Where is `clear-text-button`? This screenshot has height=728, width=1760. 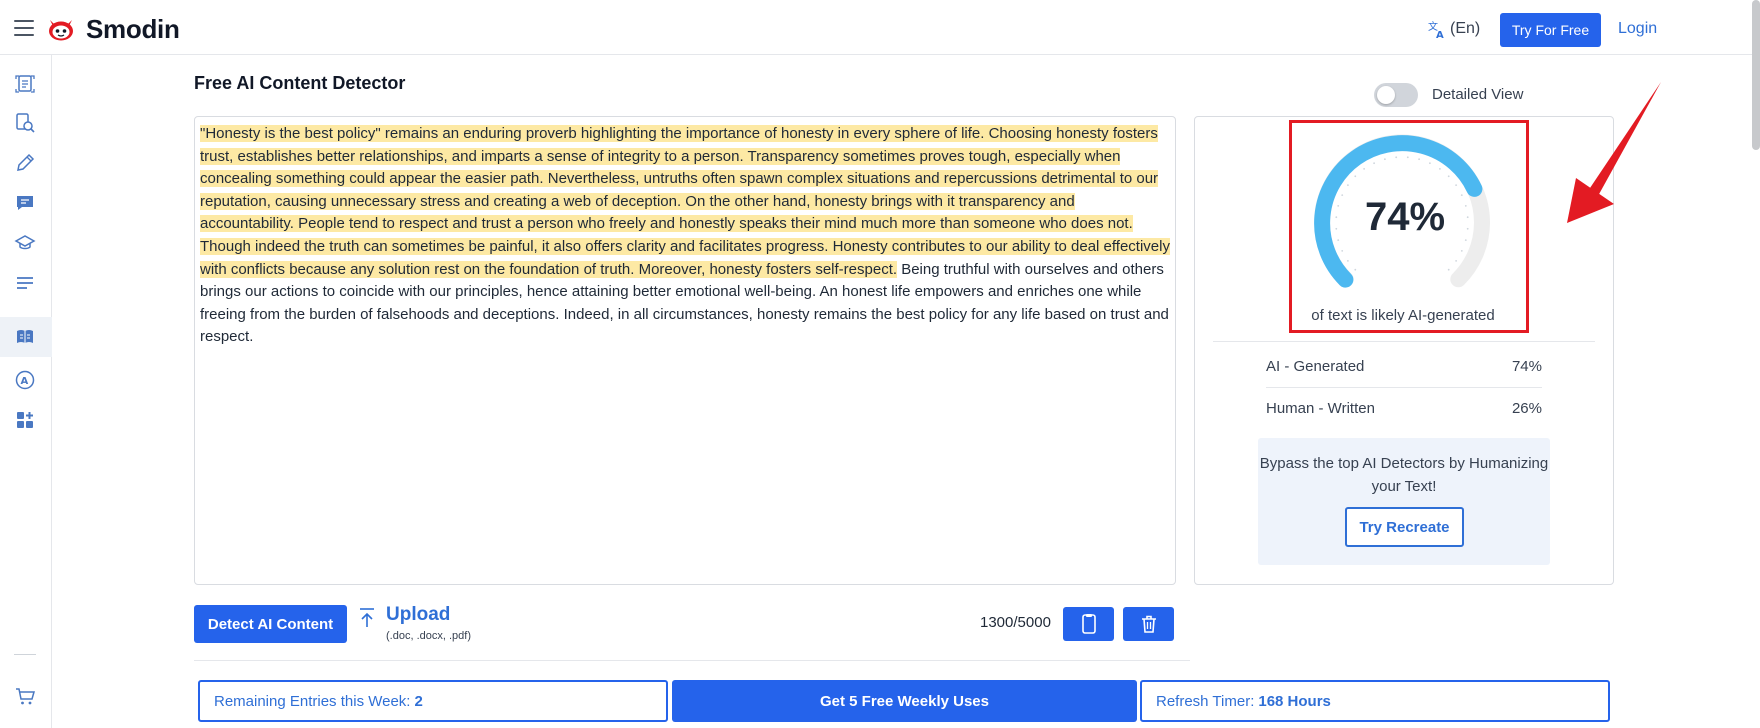 clear-text-button is located at coordinates (1148, 624).